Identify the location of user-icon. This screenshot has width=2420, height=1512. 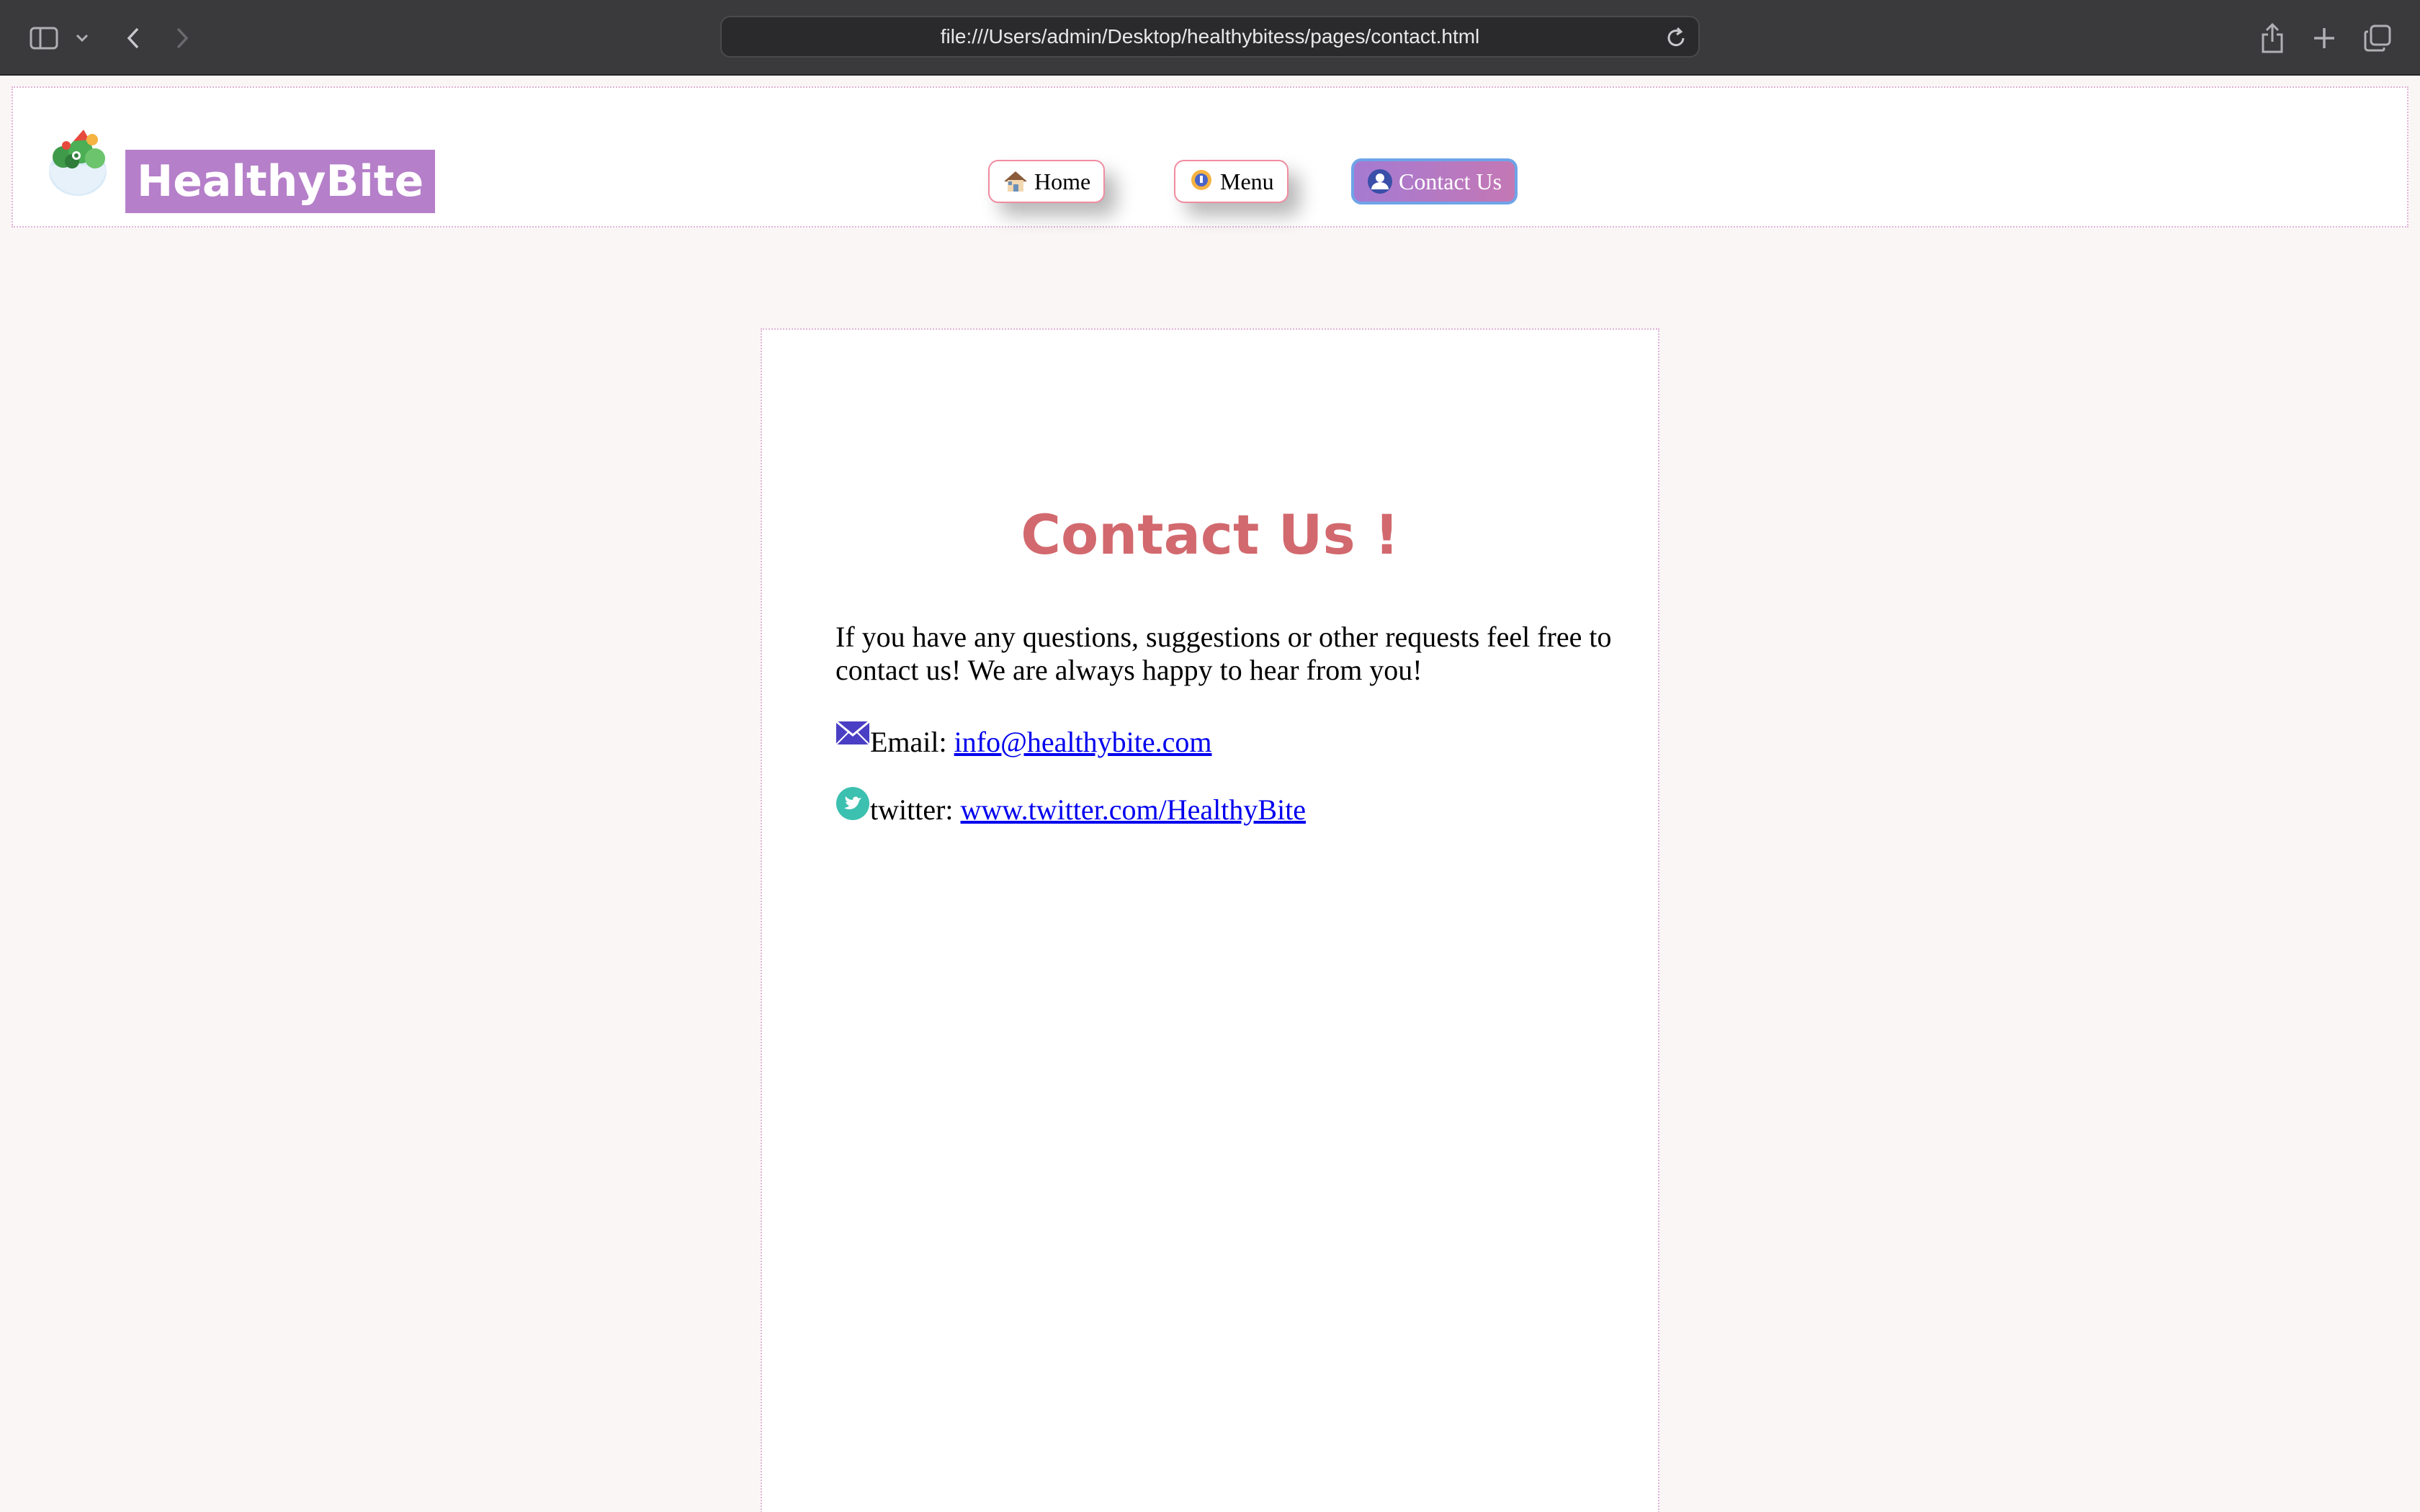
(1380, 181).